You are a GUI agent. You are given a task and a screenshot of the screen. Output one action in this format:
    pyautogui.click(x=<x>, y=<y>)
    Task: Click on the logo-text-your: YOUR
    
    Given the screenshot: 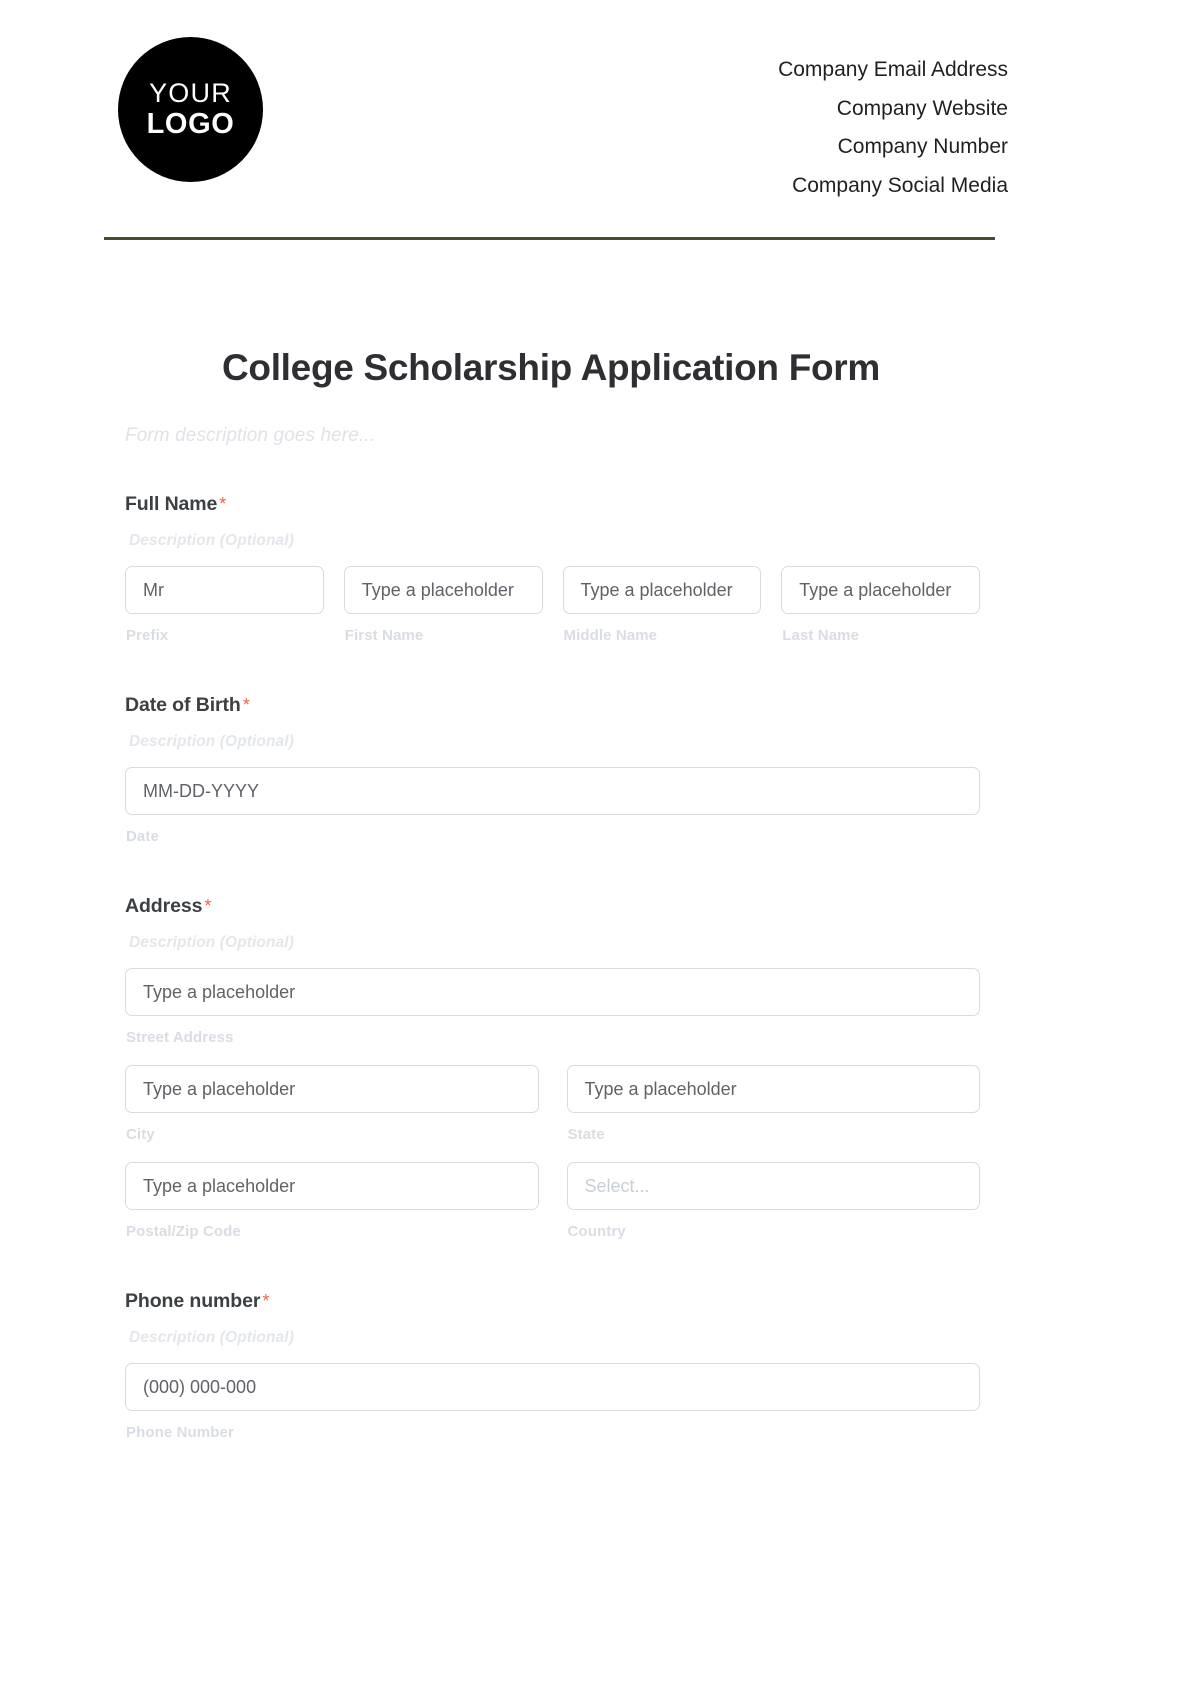 What is the action you would take?
    pyautogui.click(x=190, y=93)
    